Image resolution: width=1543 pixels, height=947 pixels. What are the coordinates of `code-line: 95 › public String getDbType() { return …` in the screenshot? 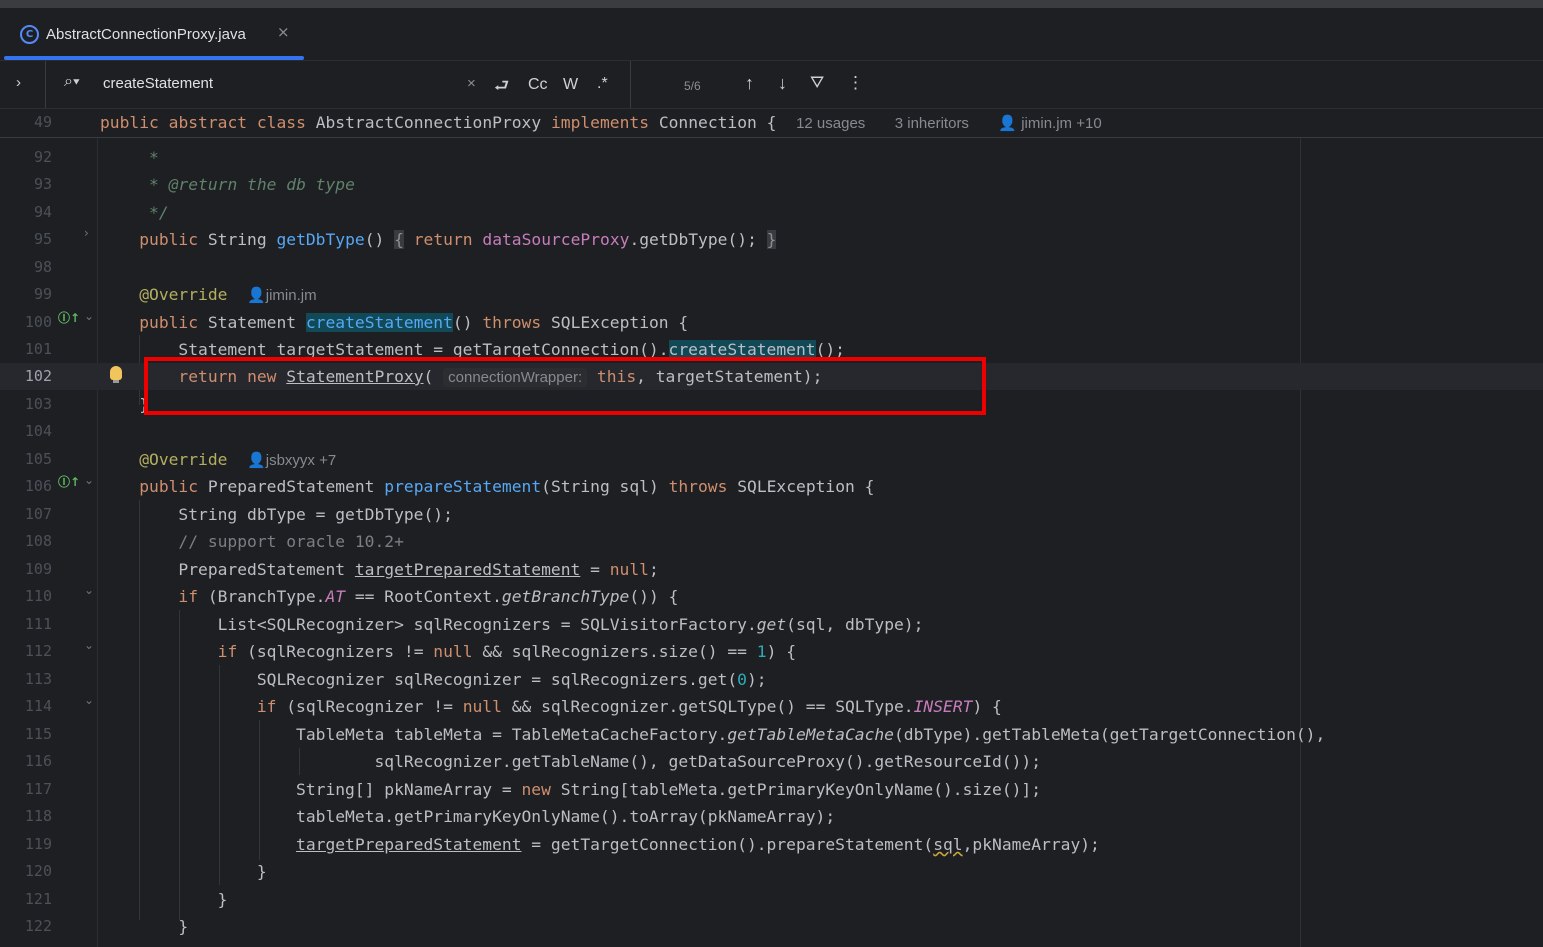 It's located at (771, 239).